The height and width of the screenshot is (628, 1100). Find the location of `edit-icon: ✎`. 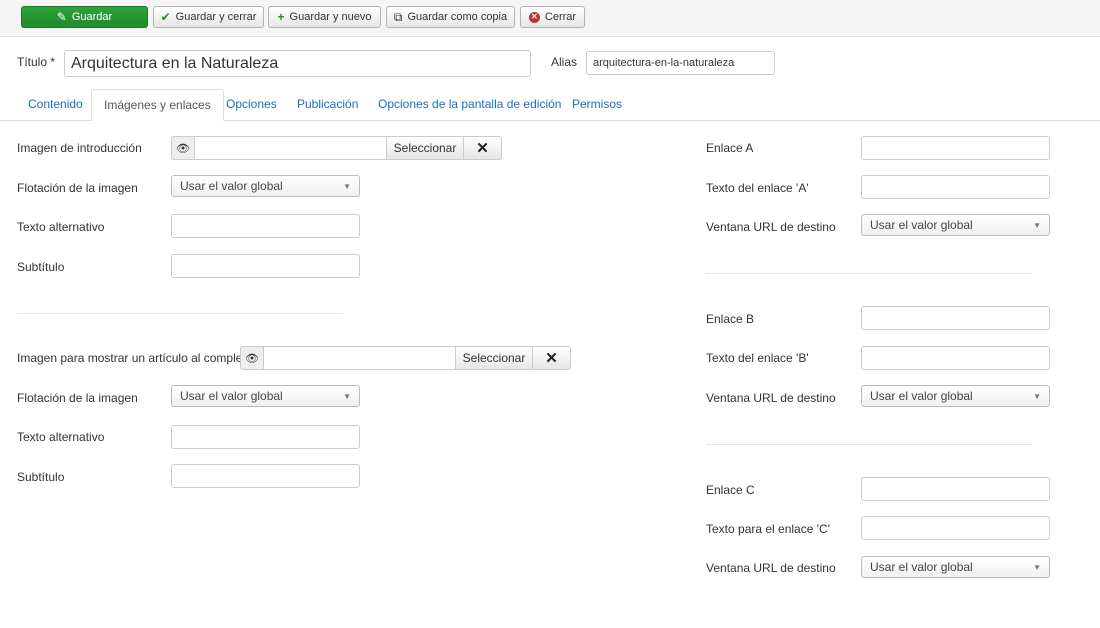

edit-icon: ✎ is located at coordinates (61, 17).